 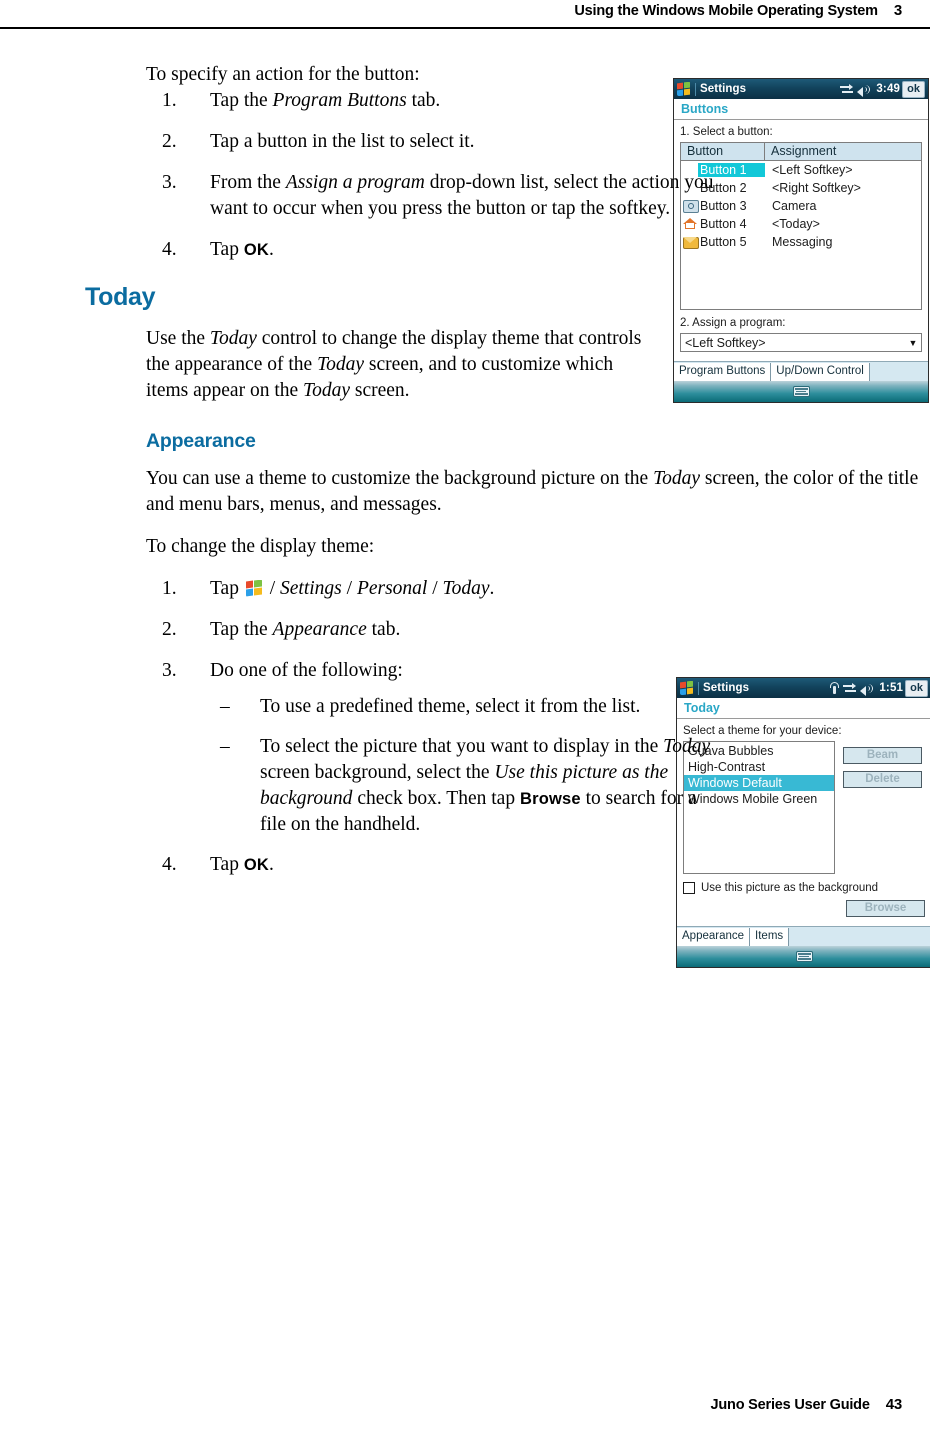 I want to click on menu-path-today: Today, so click(x=466, y=588).